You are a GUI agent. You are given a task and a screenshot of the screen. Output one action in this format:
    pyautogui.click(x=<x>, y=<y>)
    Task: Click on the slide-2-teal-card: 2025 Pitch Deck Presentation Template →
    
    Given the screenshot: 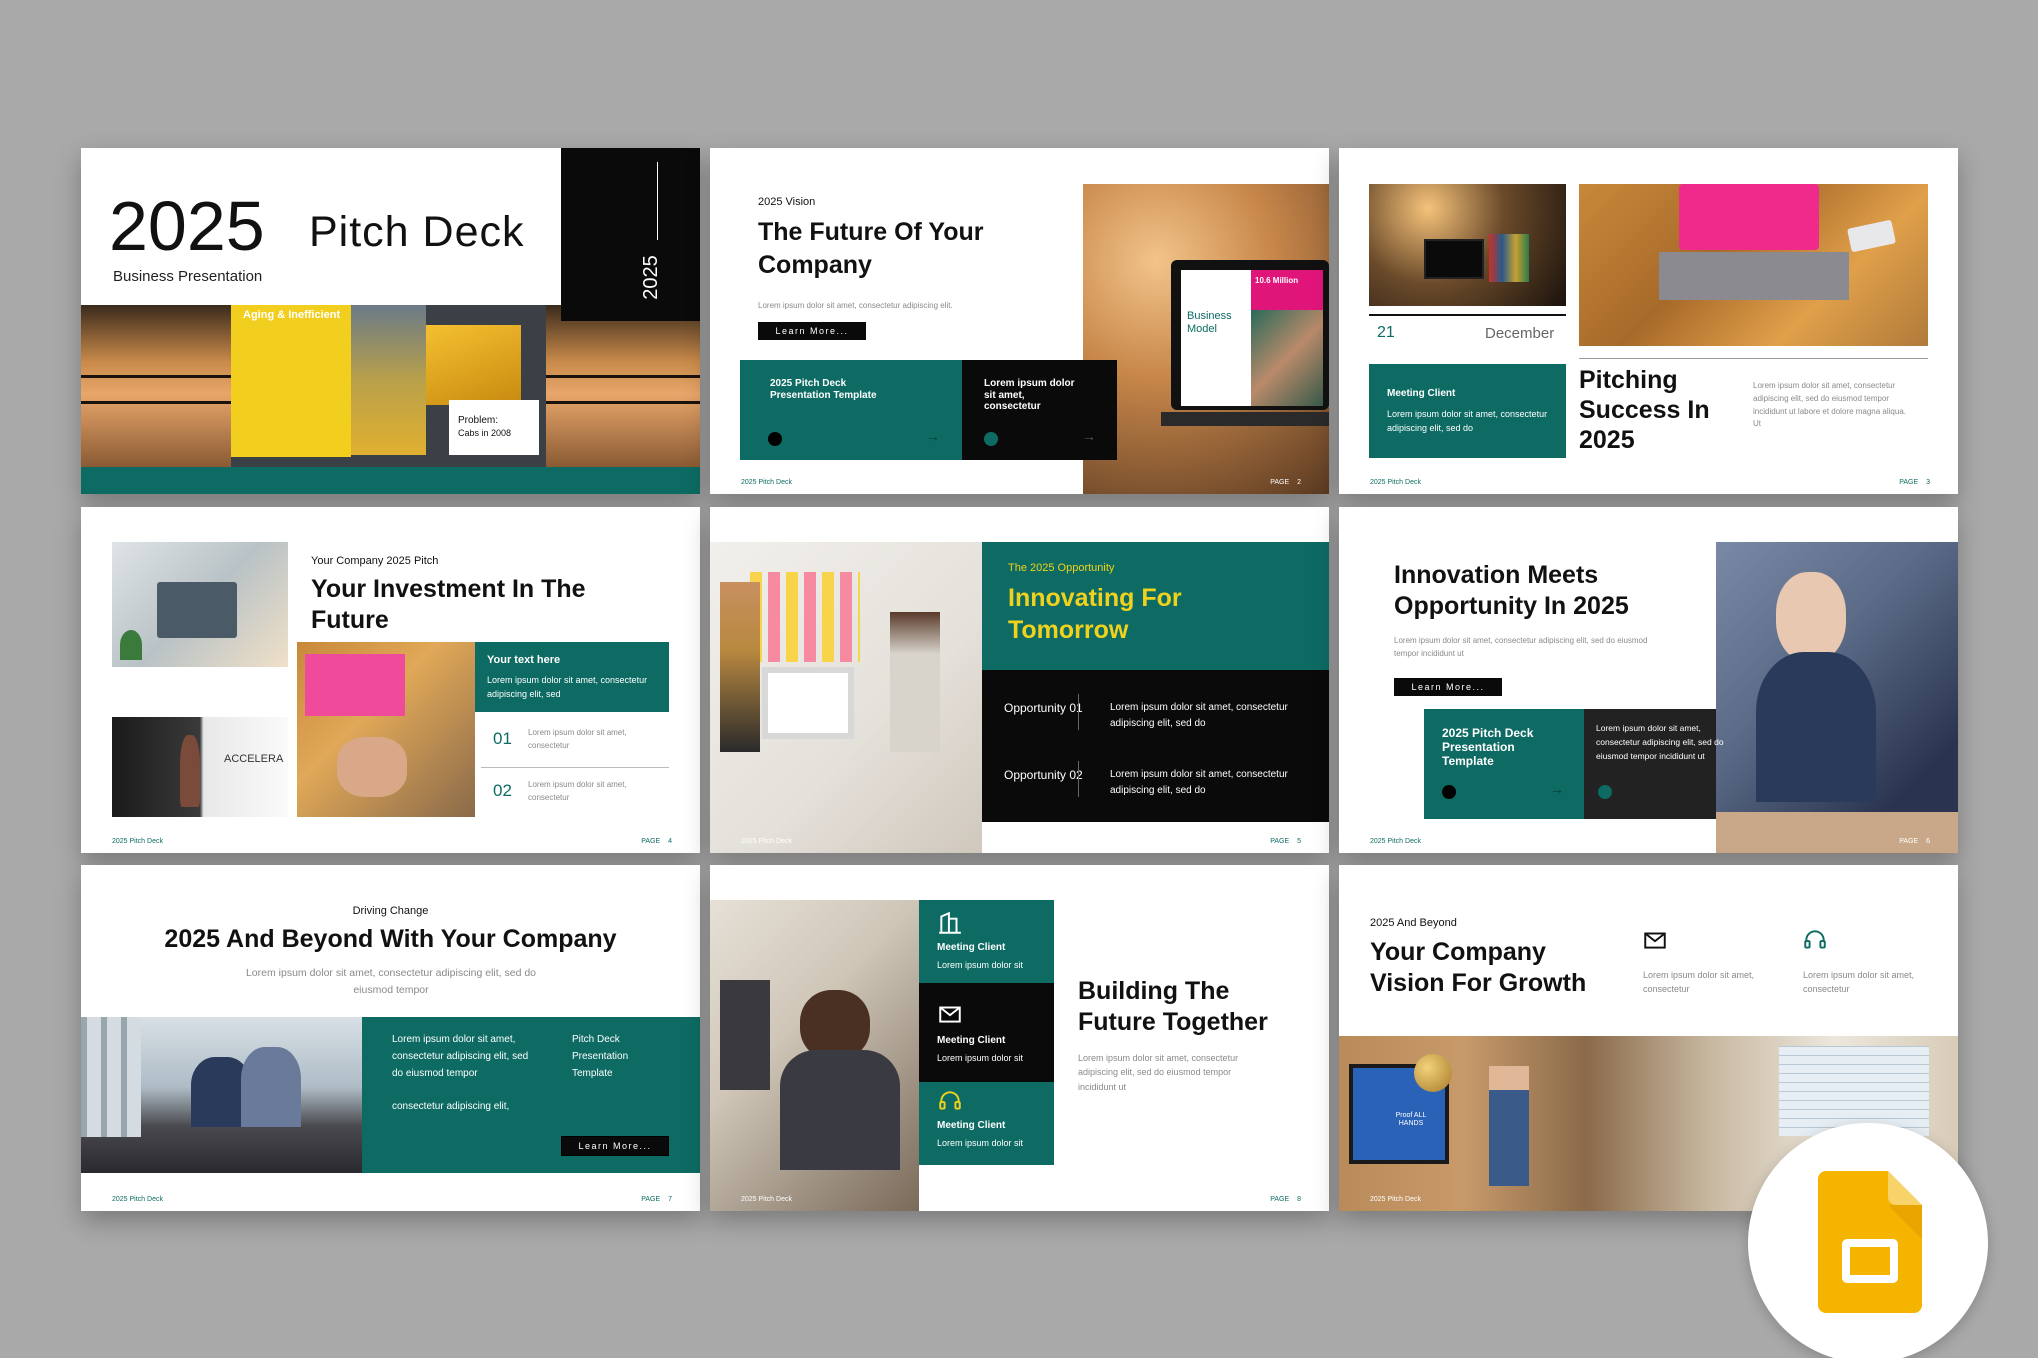 What is the action you would take?
    pyautogui.click(x=851, y=410)
    